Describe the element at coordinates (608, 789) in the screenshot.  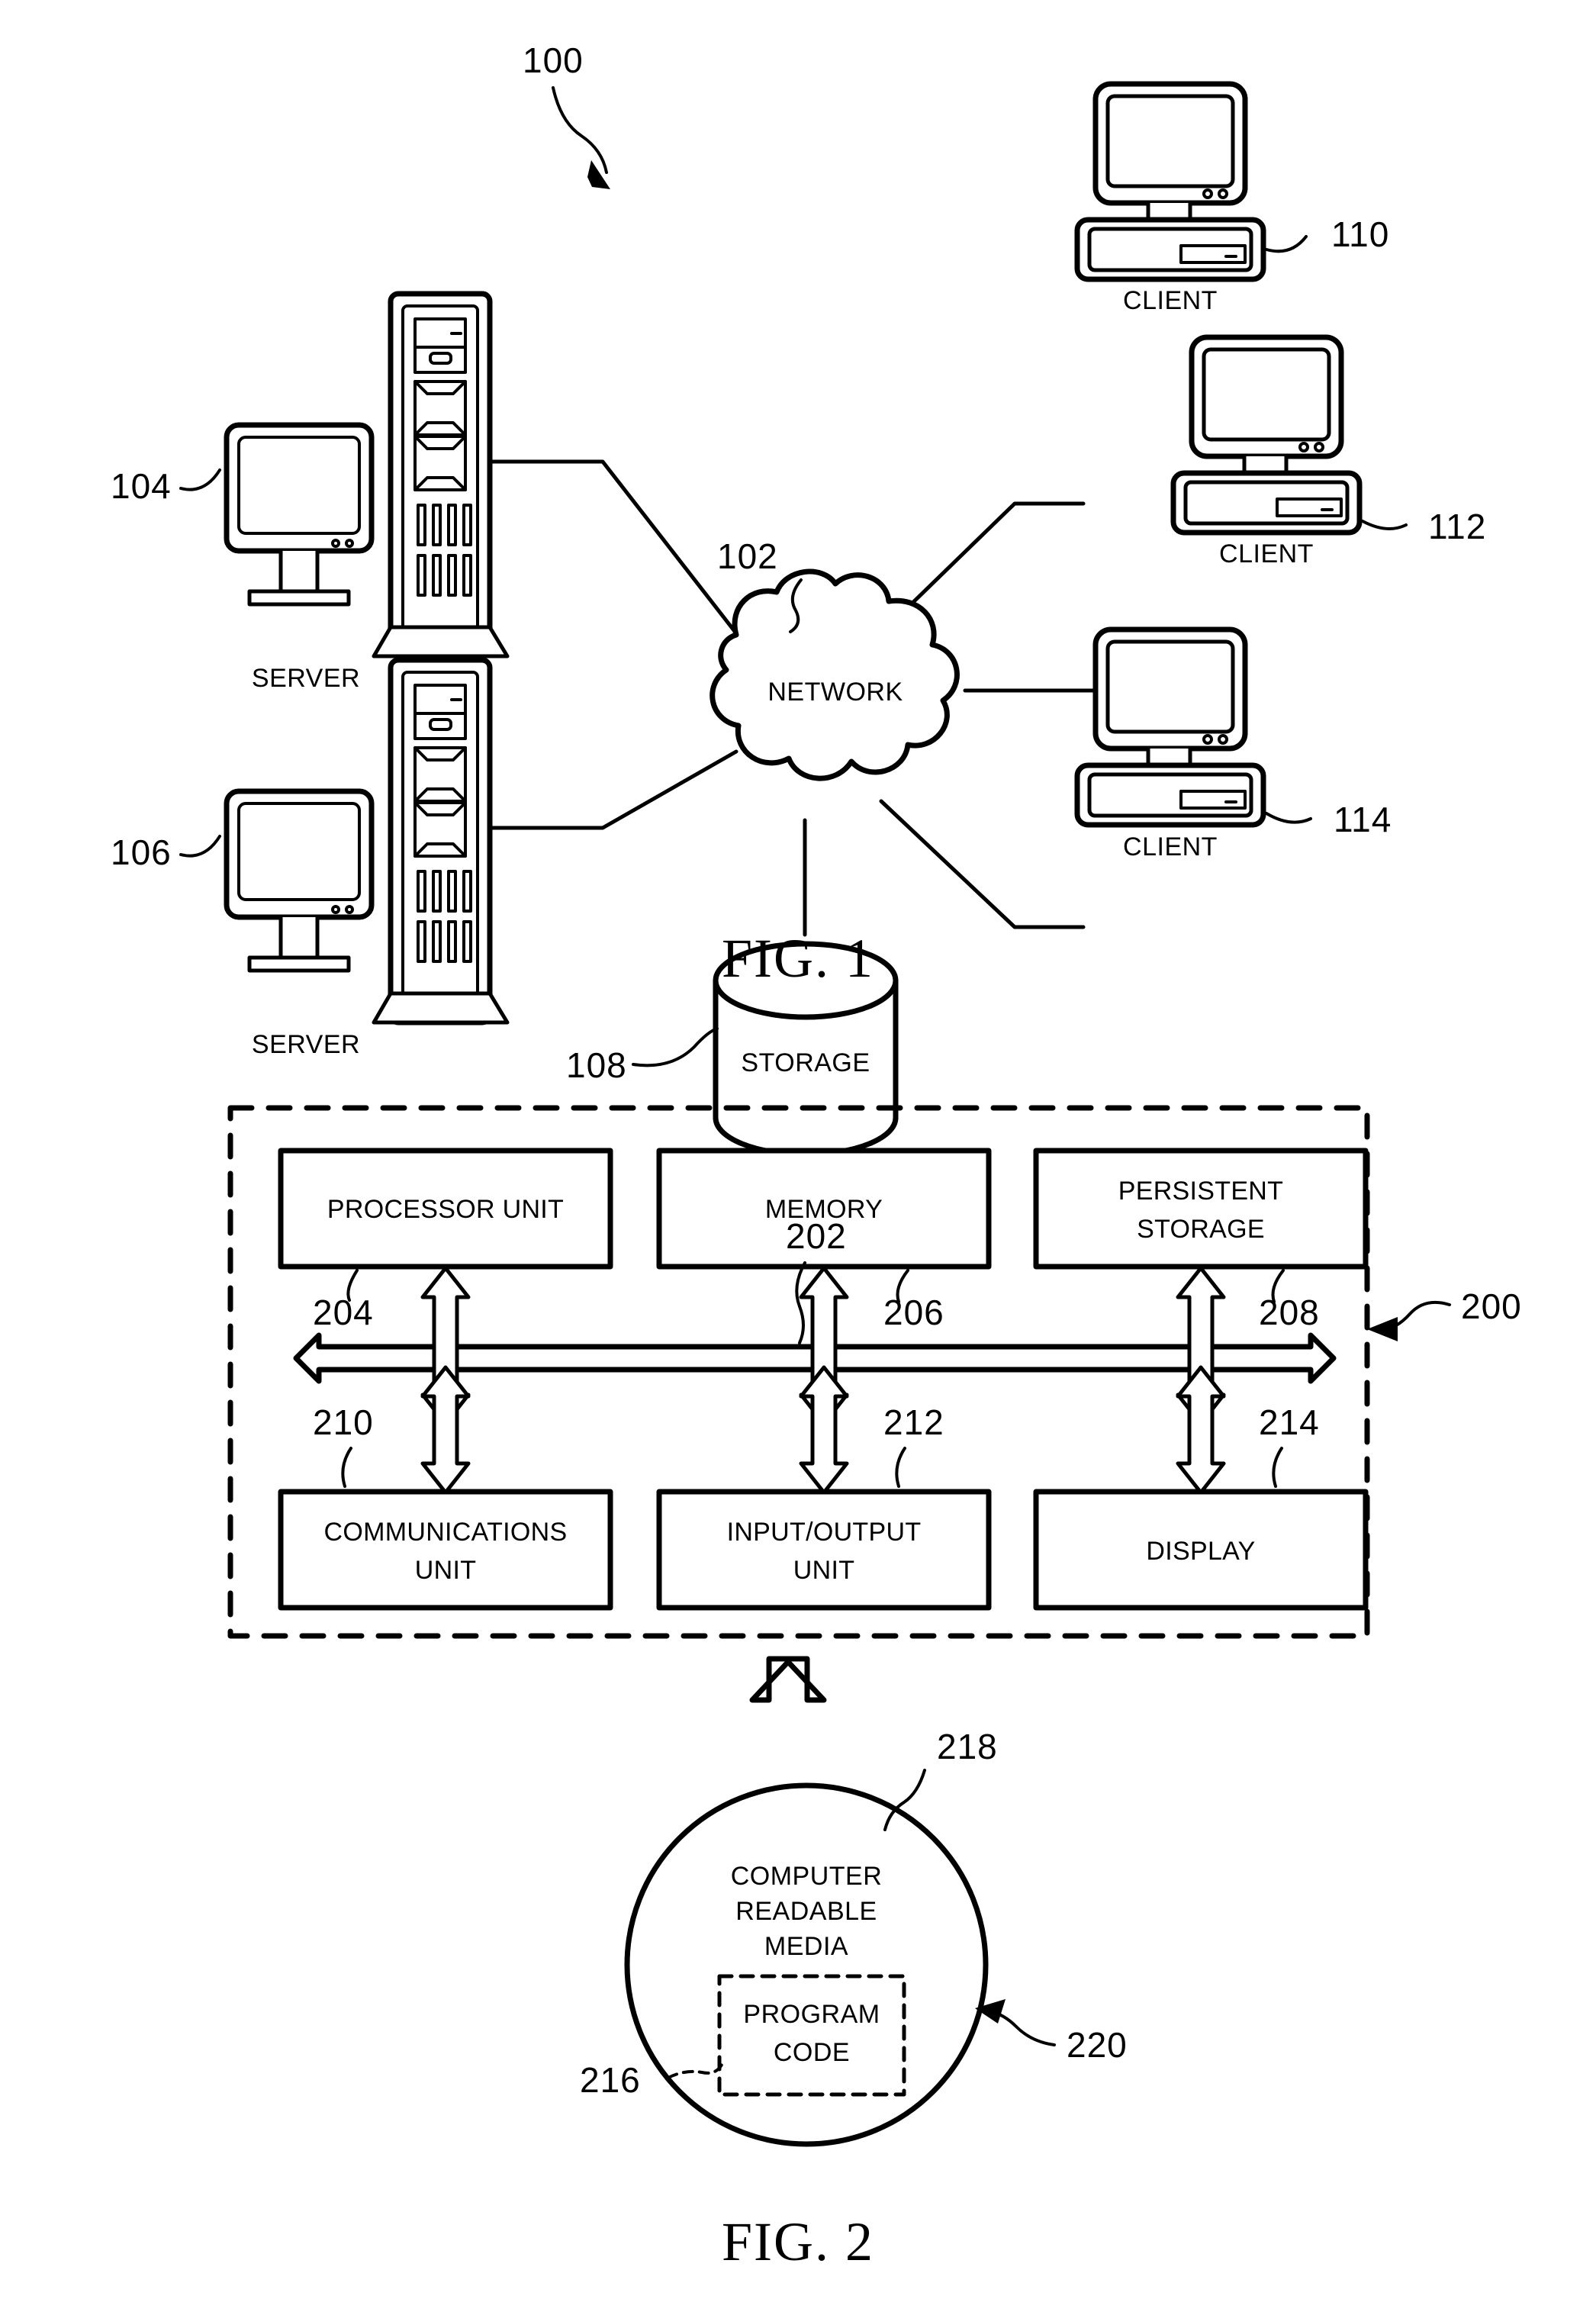
I see `link-server106-network` at that location.